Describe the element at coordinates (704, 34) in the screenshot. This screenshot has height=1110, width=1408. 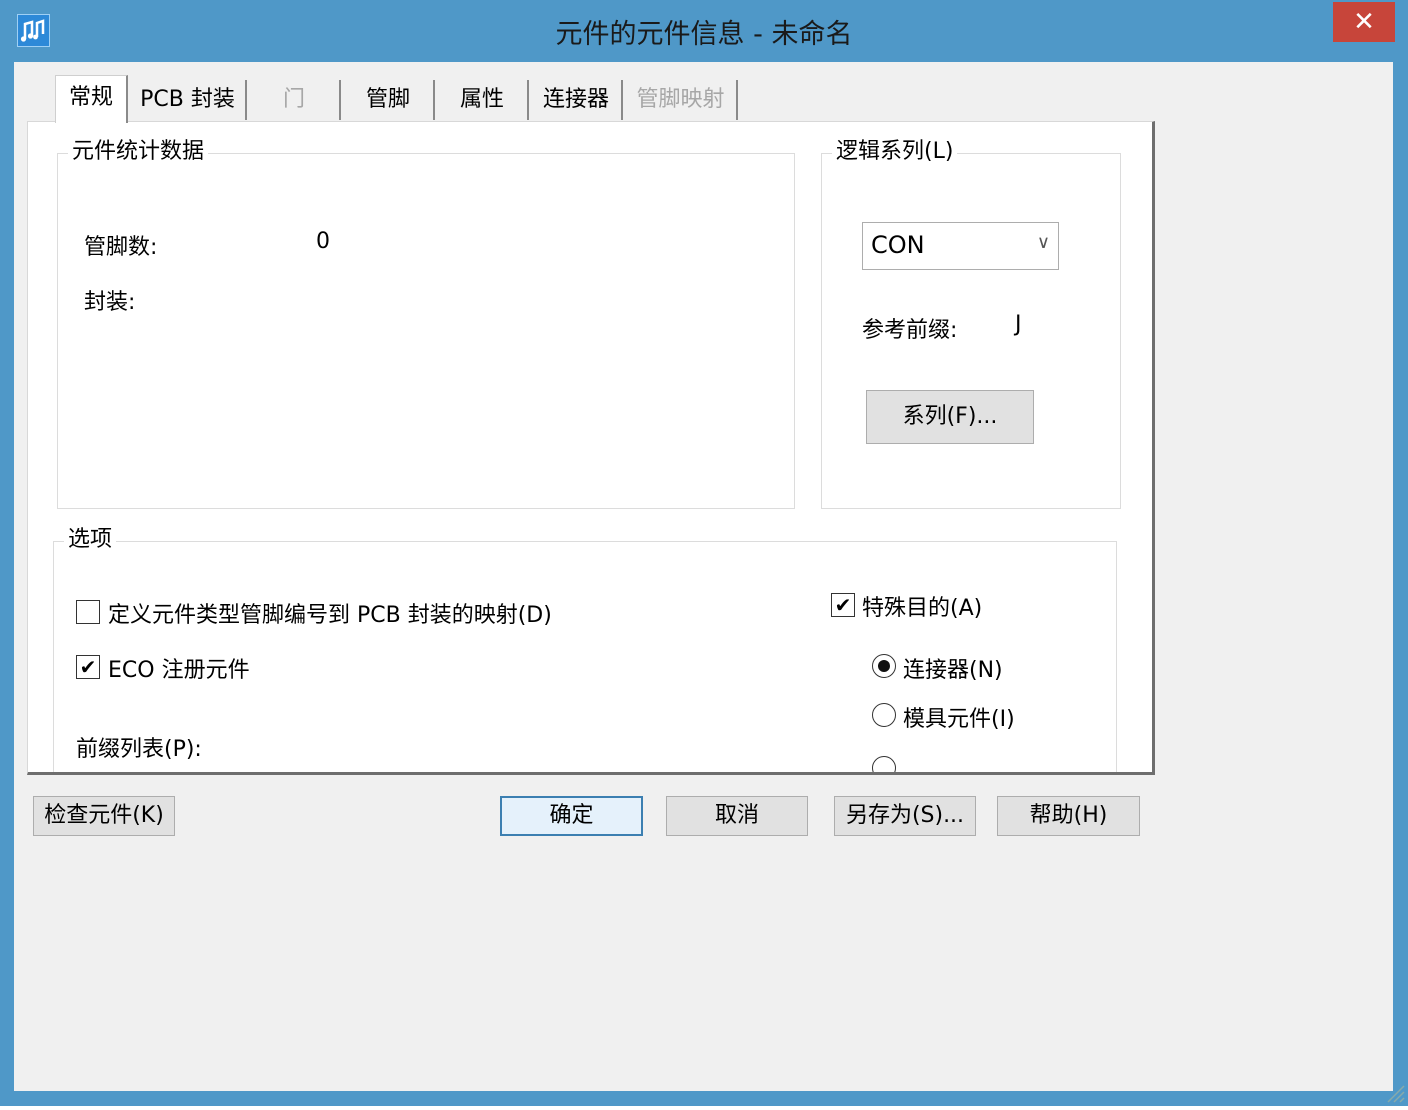
I see `window-title: 元件的元件信息 - 未命名` at that location.